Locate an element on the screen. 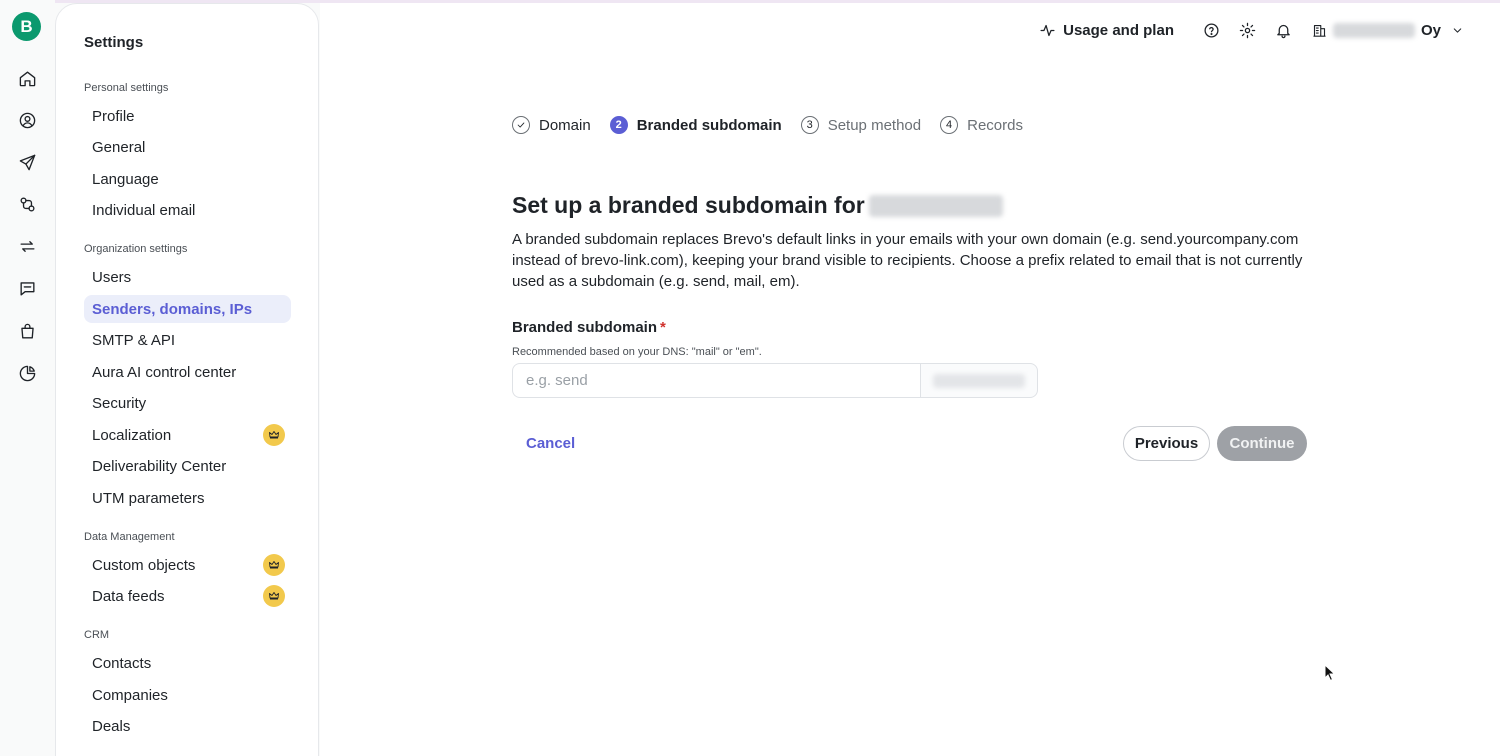 The height and width of the screenshot is (756, 1500). settings-title: Settings is located at coordinates (114, 42).